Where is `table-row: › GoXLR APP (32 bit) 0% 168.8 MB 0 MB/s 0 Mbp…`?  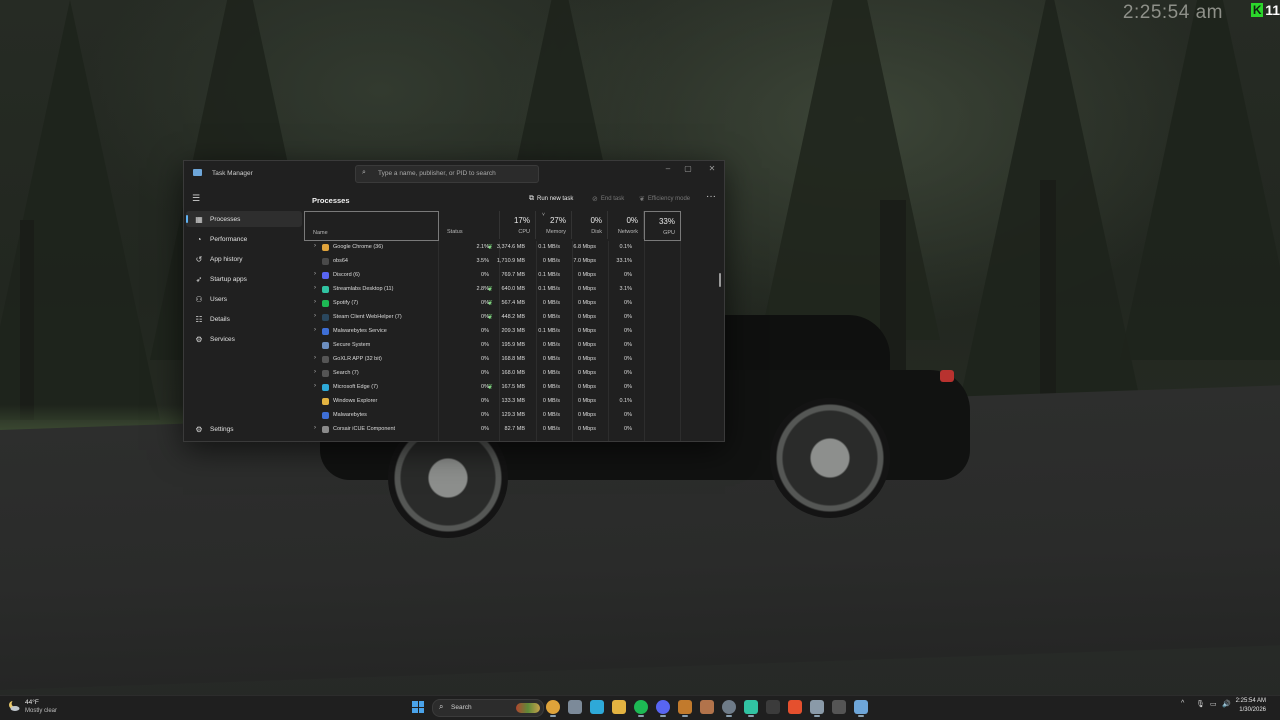
table-row: › GoXLR APP (32 bit) 0% 168.8 MB 0 MB/s 0 Mbp… is located at coordinates (514, 360).